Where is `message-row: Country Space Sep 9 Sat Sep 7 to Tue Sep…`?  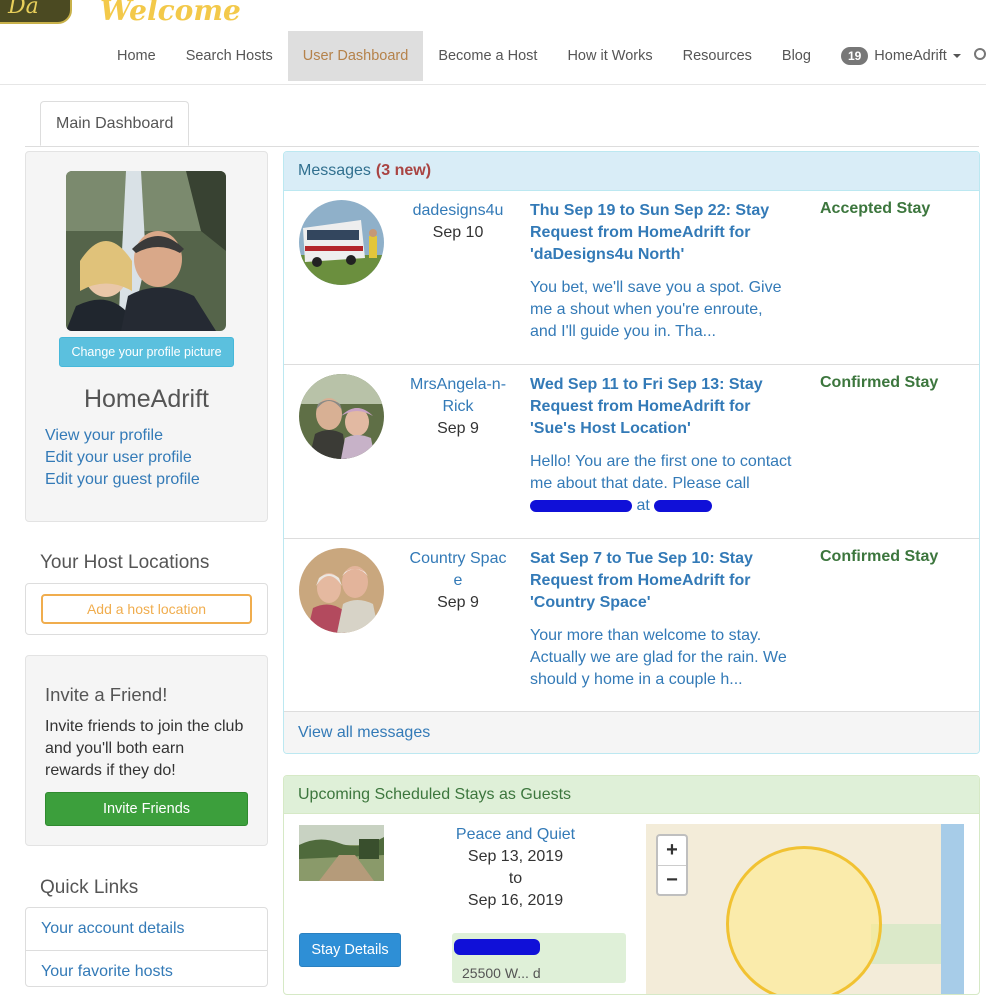 message-row: Country Space Sep 9 Sat Sep 7 to Tue Sep… is located at coordinates (631, 625).